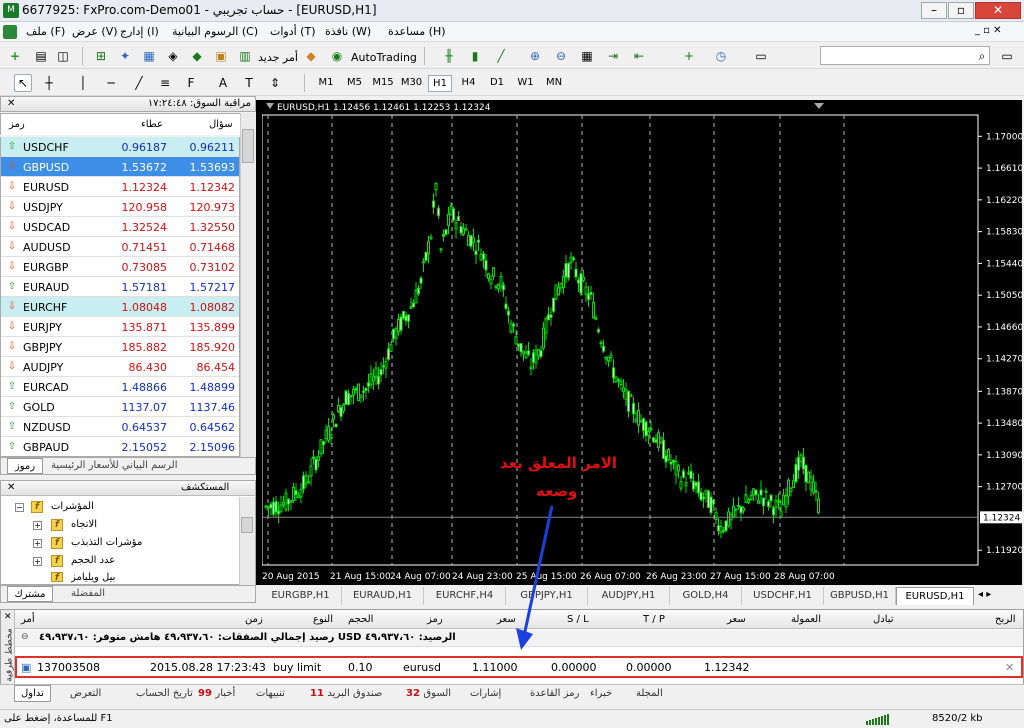 This screenshot has width=1024, height=728. Describe the element at coordinates (120, 187) in the screenshot. I see `market-watch-row: ⇩ EURUSD 1.12324 1.12342` at that location.